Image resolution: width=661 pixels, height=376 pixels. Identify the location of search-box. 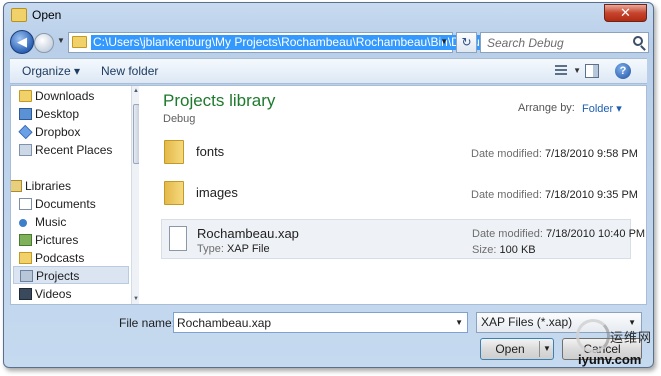
(564, 42).